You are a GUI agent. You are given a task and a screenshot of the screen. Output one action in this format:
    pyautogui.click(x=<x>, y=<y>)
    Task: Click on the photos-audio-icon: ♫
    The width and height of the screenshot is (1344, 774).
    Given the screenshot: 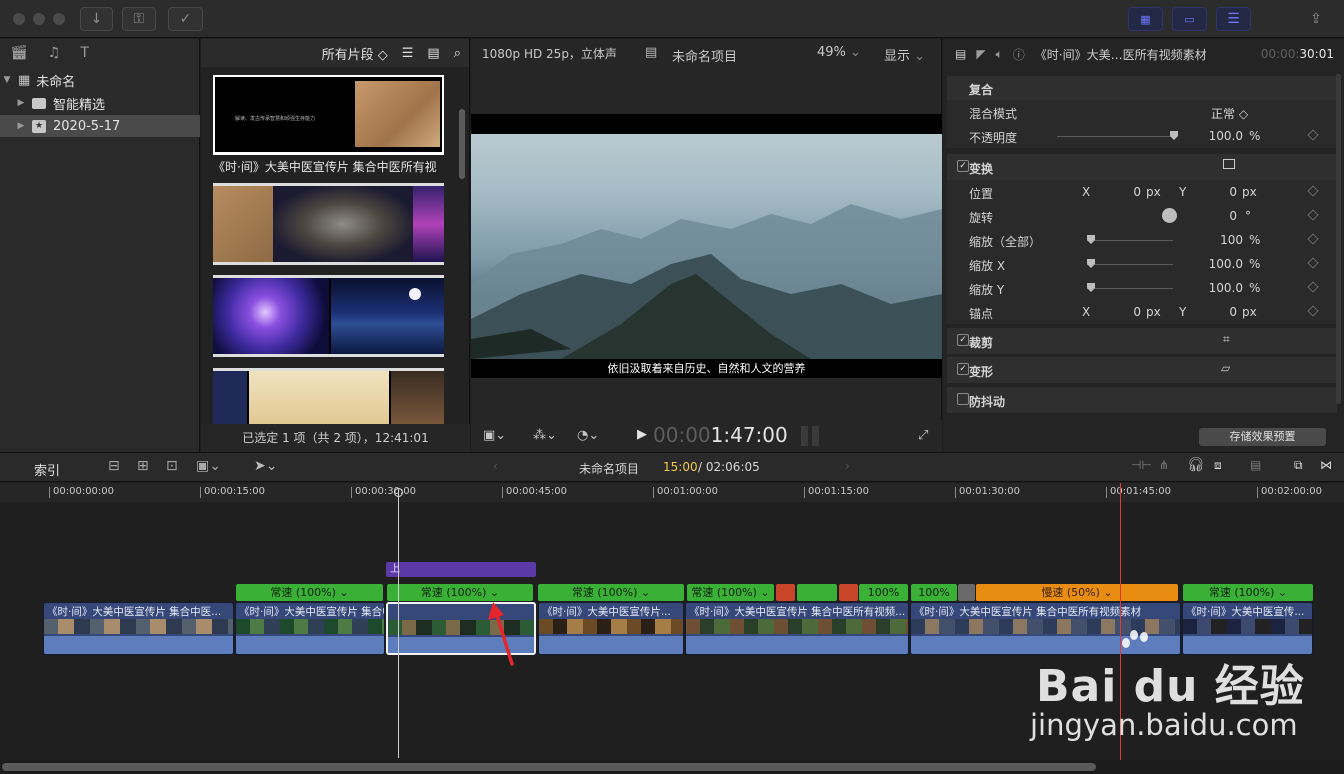 What is the action you would take?
    pyautogui.click(x=54, y=53)
    